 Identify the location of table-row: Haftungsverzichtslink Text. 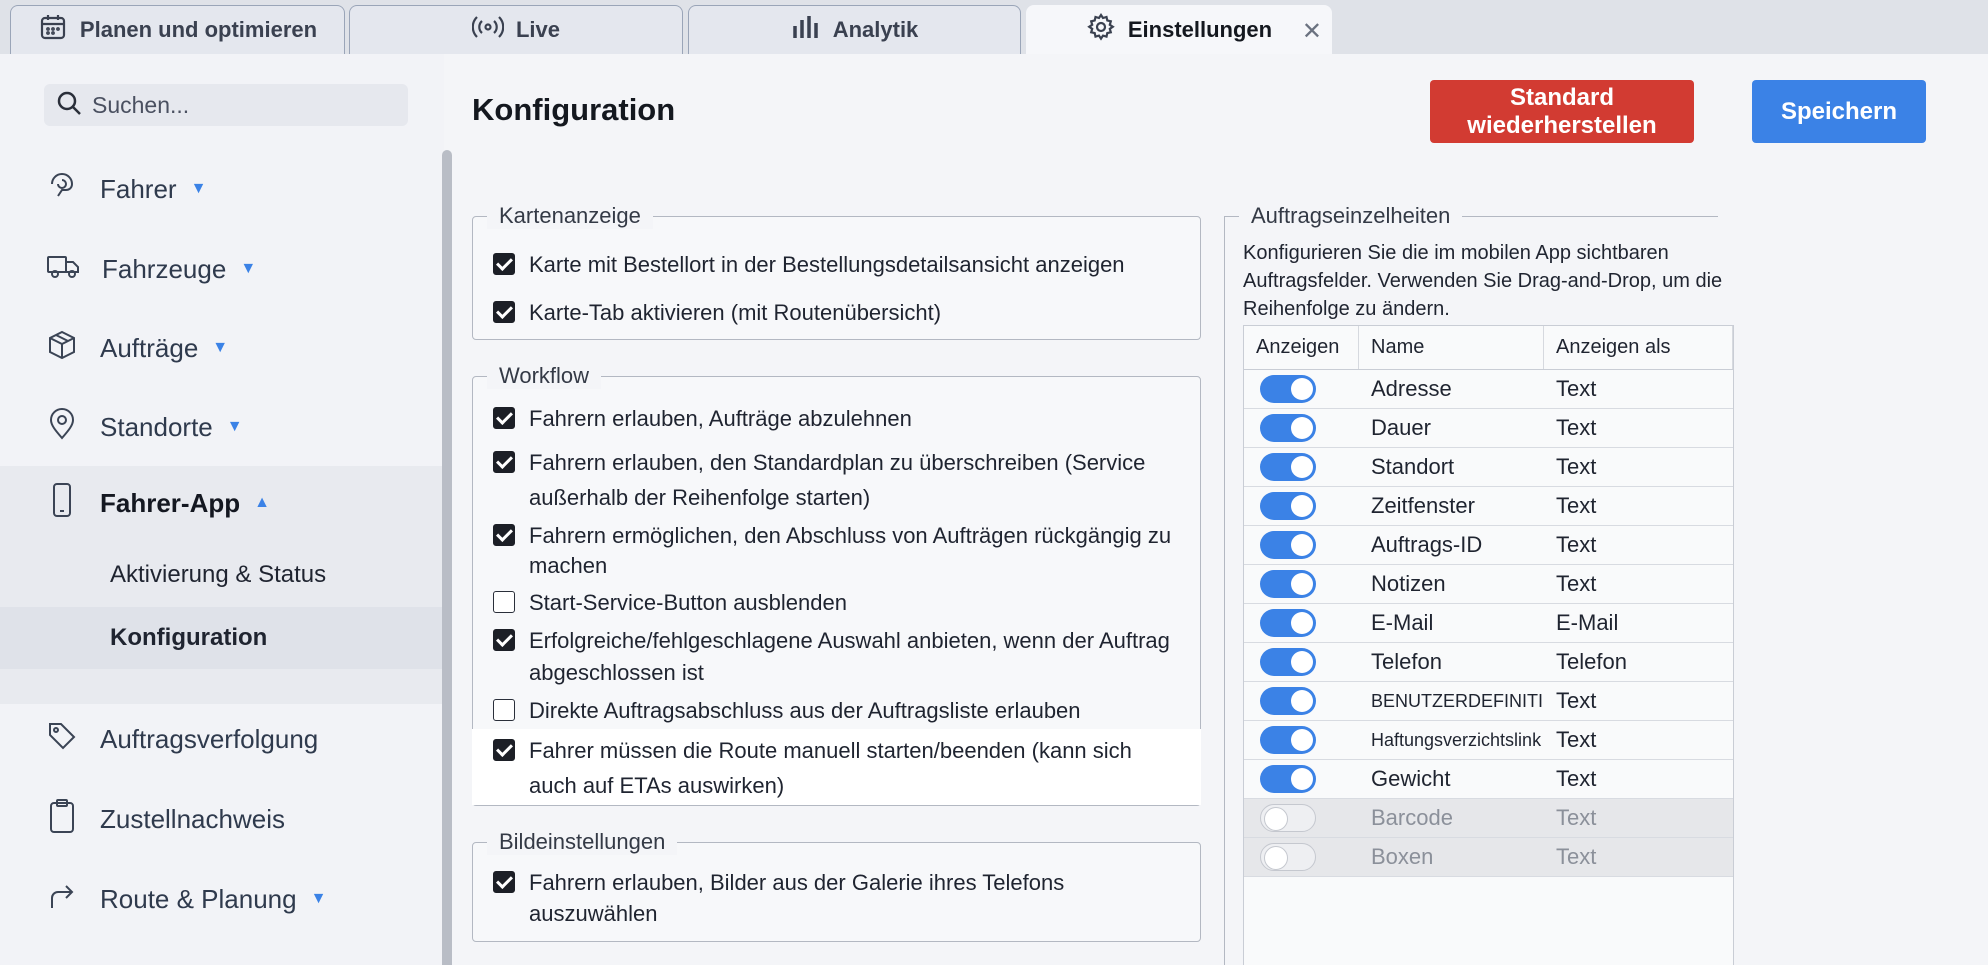
(1488, 740).